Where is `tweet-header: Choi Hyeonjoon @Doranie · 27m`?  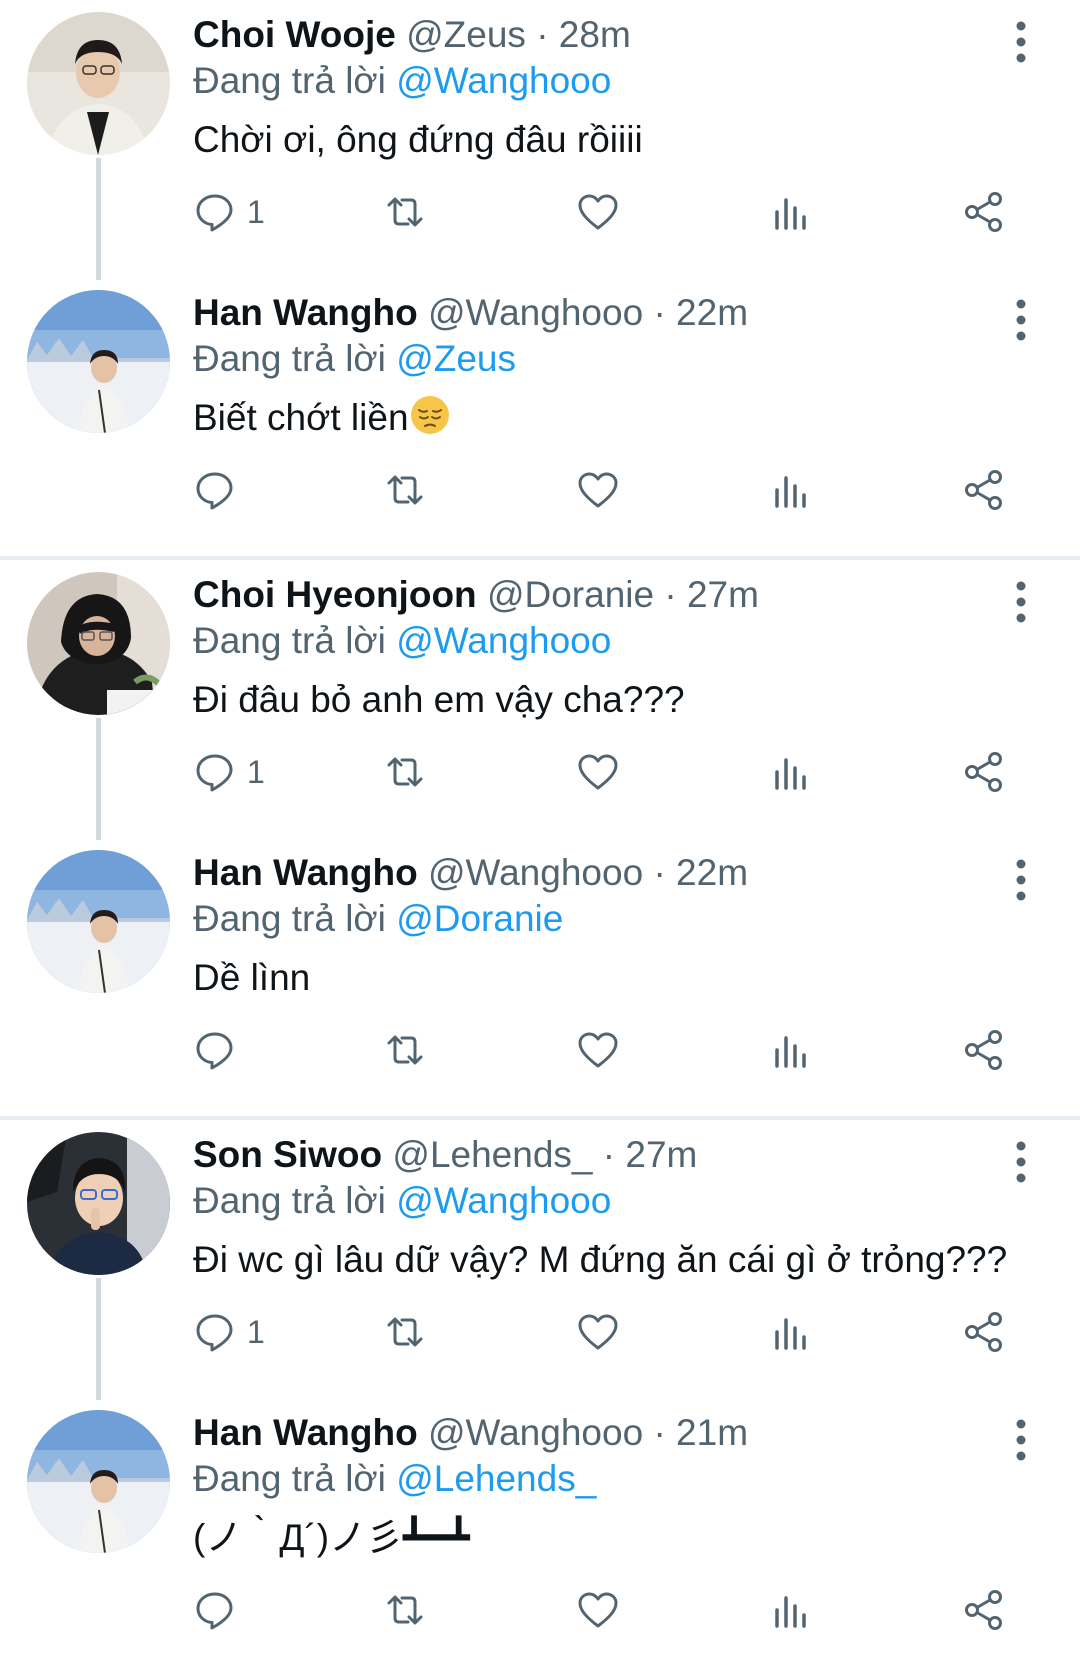 tweet-header: Choi Hyeonjoon @Doranie · 27m is located at coordinates (616, 595).